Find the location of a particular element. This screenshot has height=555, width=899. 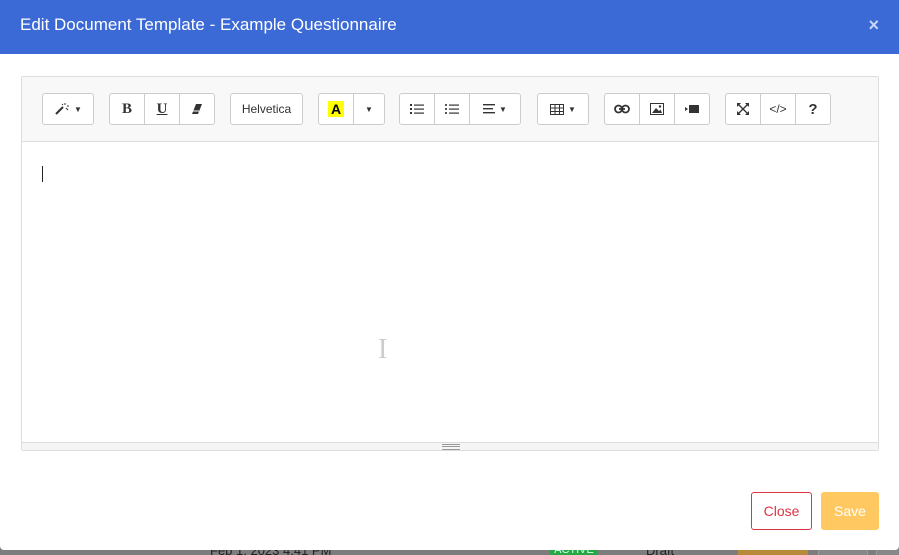

insert-link-button is located at coordinates (622, 109).